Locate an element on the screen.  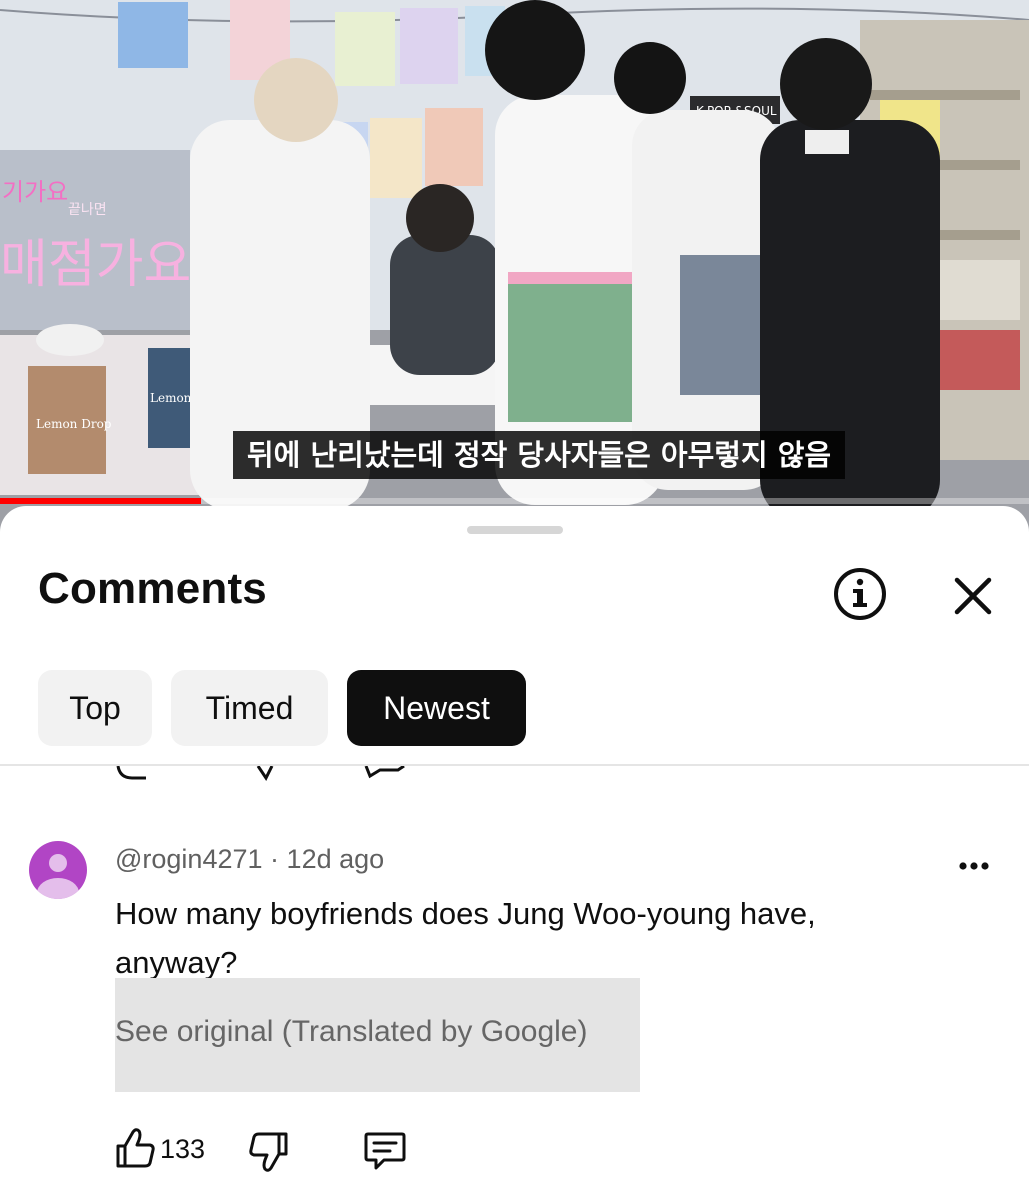
video-progress-bar is located at coordinates (514, 501).